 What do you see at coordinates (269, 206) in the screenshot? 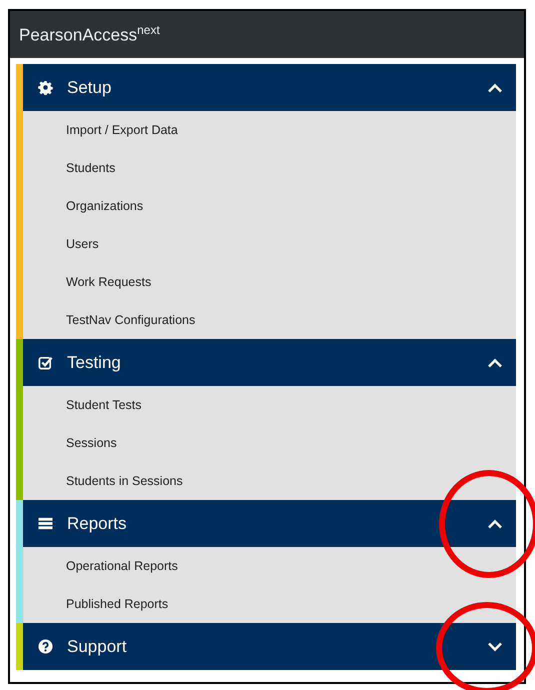
I see `menu-item: Organizations` at bounding box center [269, 206].